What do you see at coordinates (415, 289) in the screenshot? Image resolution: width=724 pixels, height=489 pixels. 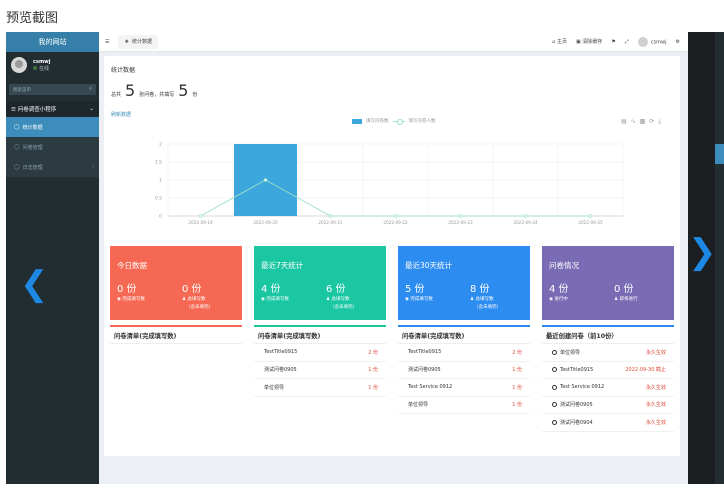 I see `card-value-completed: 5 份` at bounding box center [415, 289].